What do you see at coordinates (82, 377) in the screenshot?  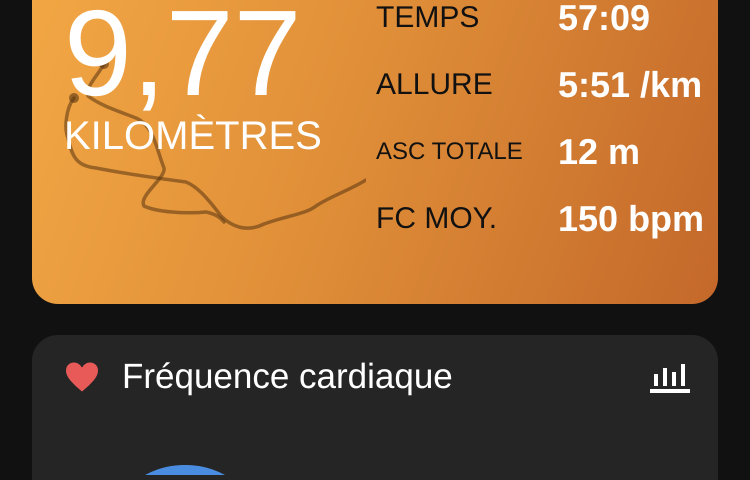 I see `heart-icon` at bounding box center [82, 377].